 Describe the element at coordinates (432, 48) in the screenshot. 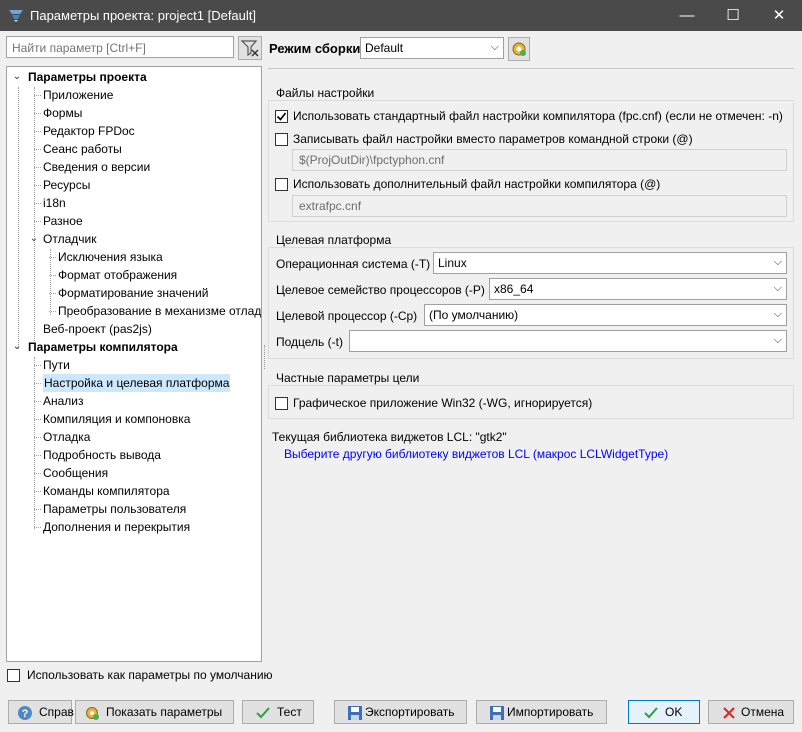

I see `build-mode-select: Default ⌵` at that location.